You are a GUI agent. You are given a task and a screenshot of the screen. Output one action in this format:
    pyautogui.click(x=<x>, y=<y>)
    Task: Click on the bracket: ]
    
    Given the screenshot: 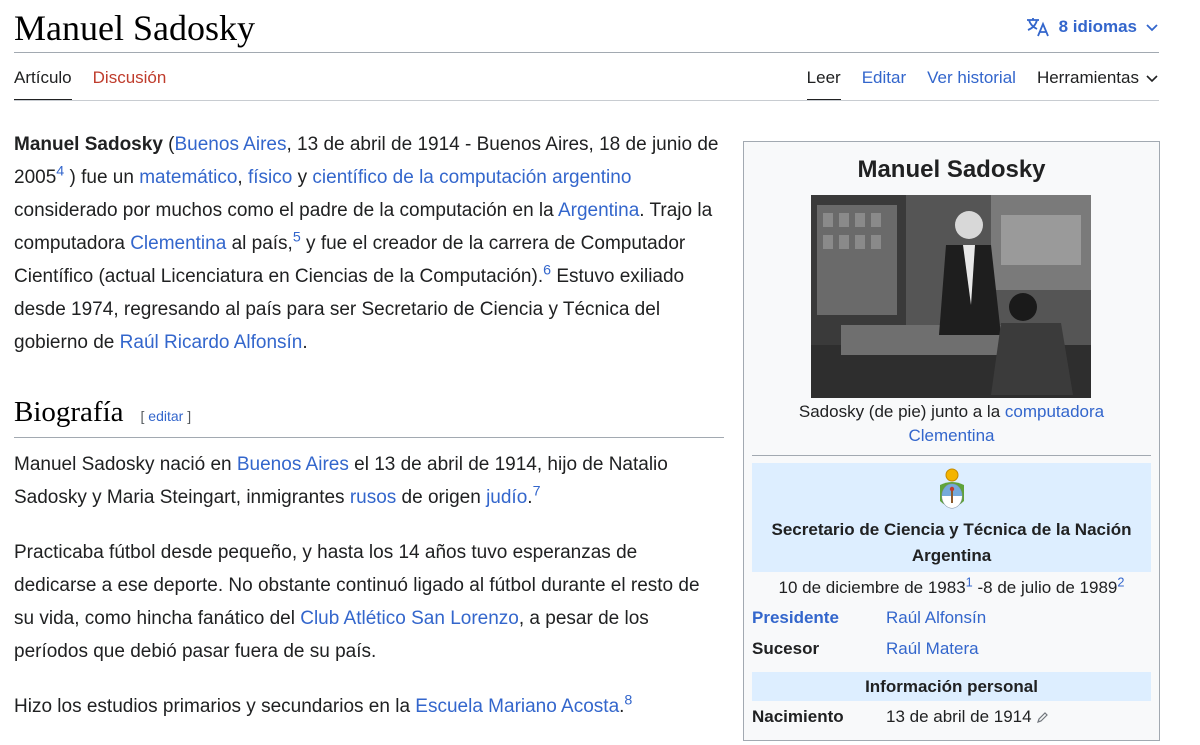 What is the action you would take?
    pyautogui.click(x=187, y=416)
    